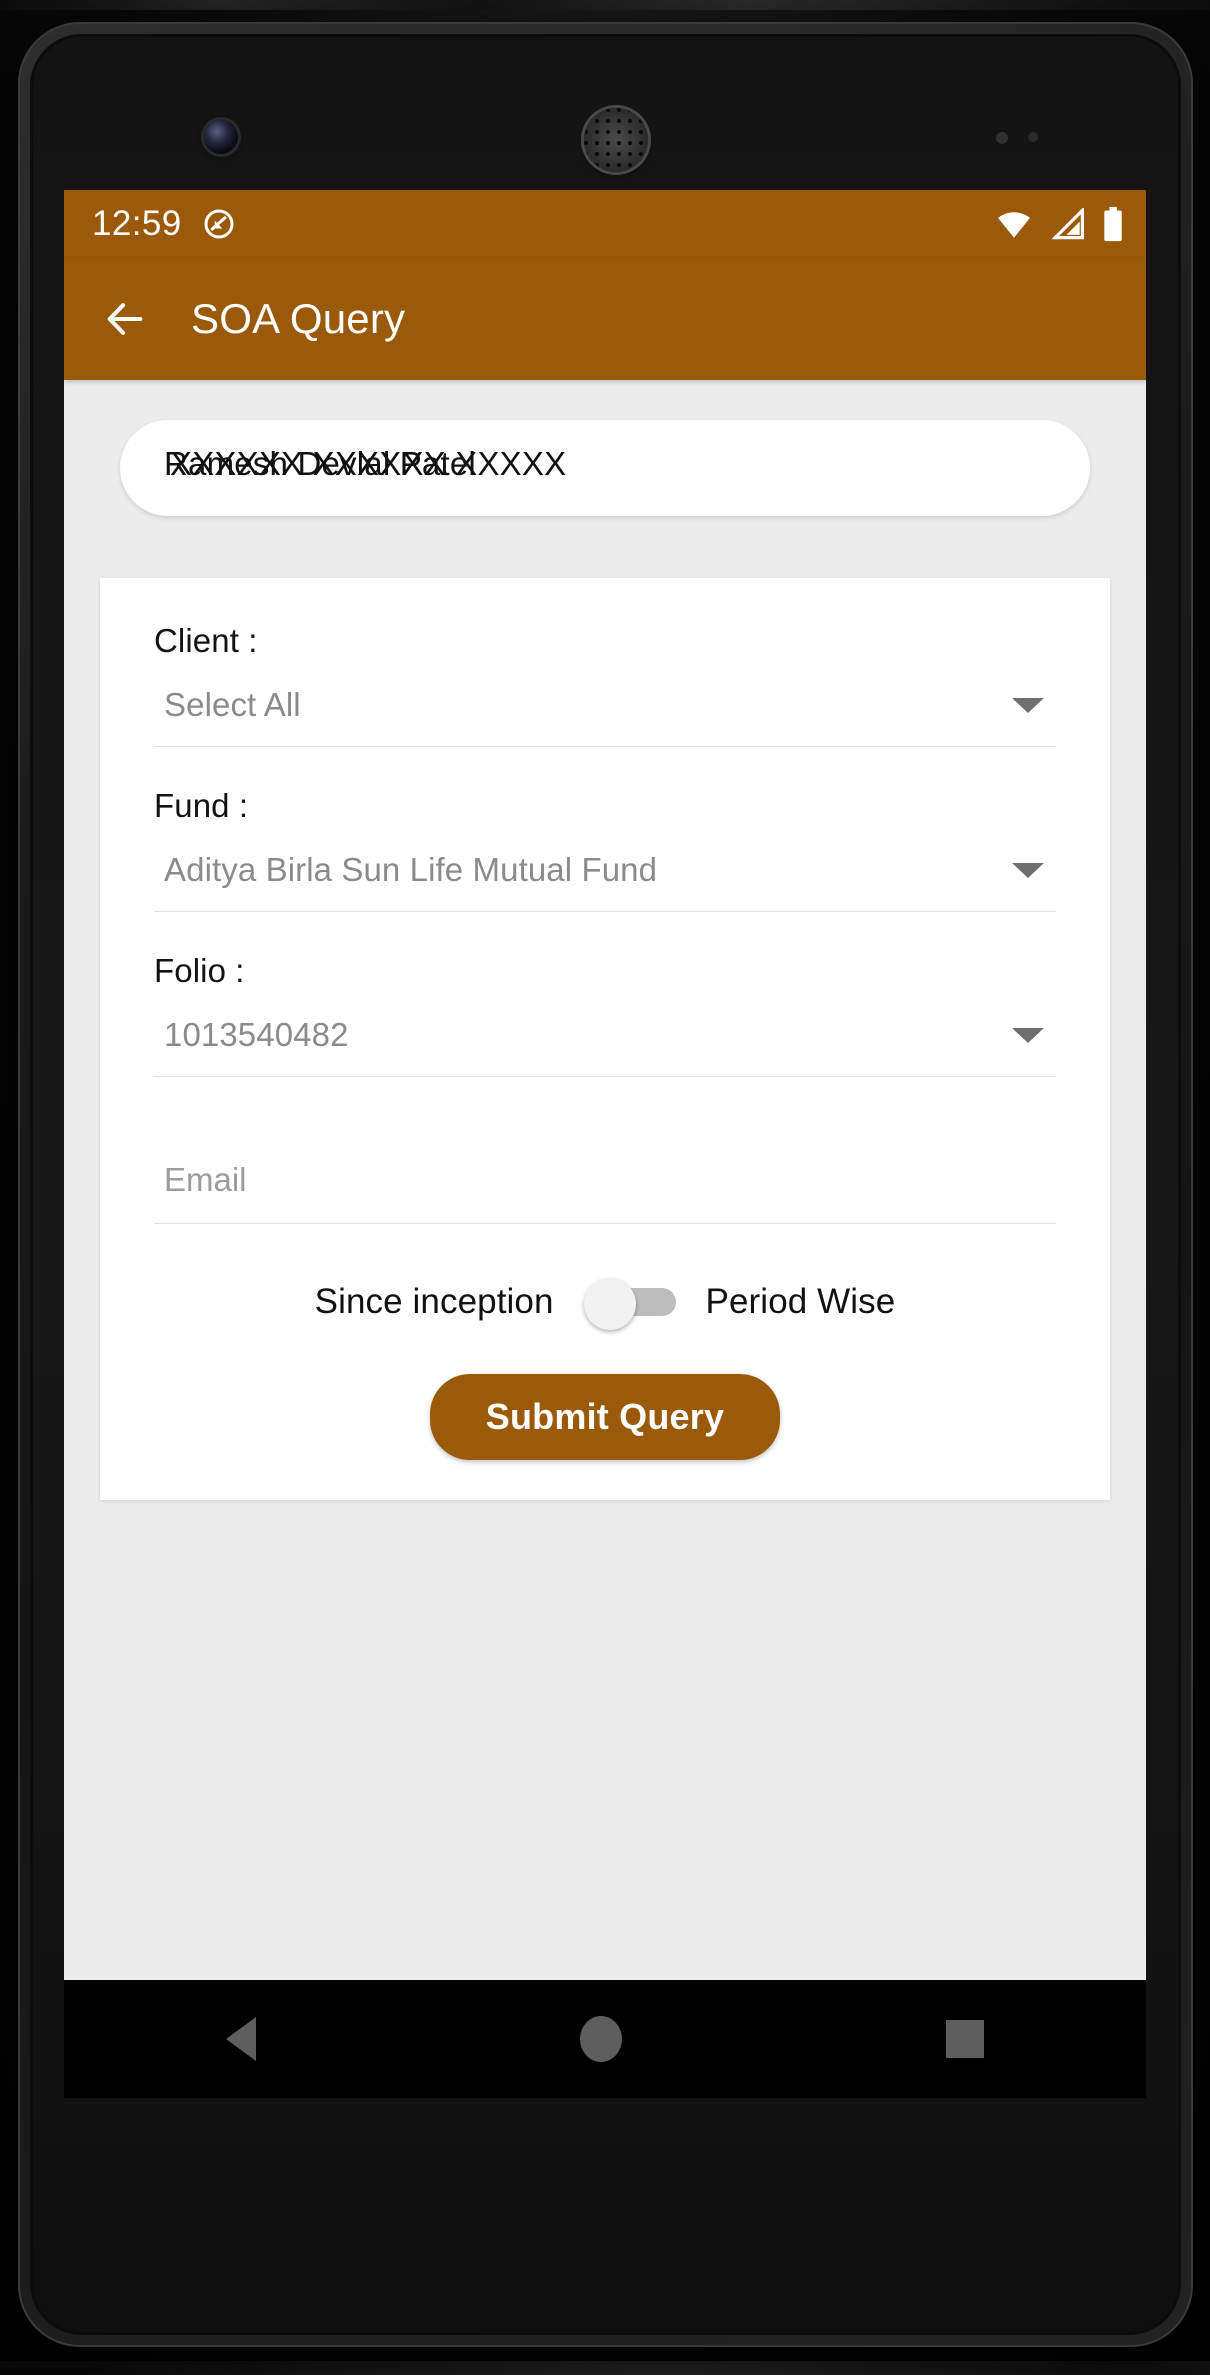  I want to click on page-title: SOA Query, so click(298, 318).